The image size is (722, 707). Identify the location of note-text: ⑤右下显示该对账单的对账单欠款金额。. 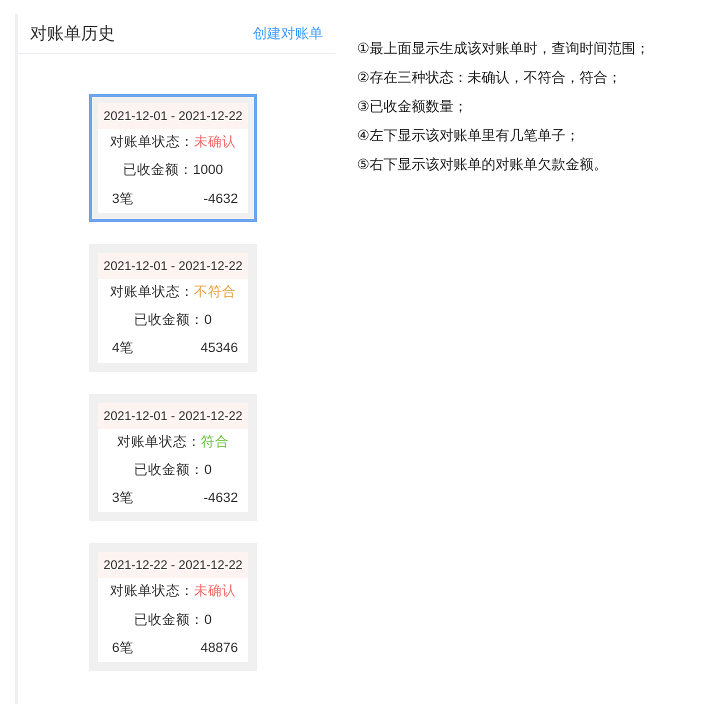
(483, 164).